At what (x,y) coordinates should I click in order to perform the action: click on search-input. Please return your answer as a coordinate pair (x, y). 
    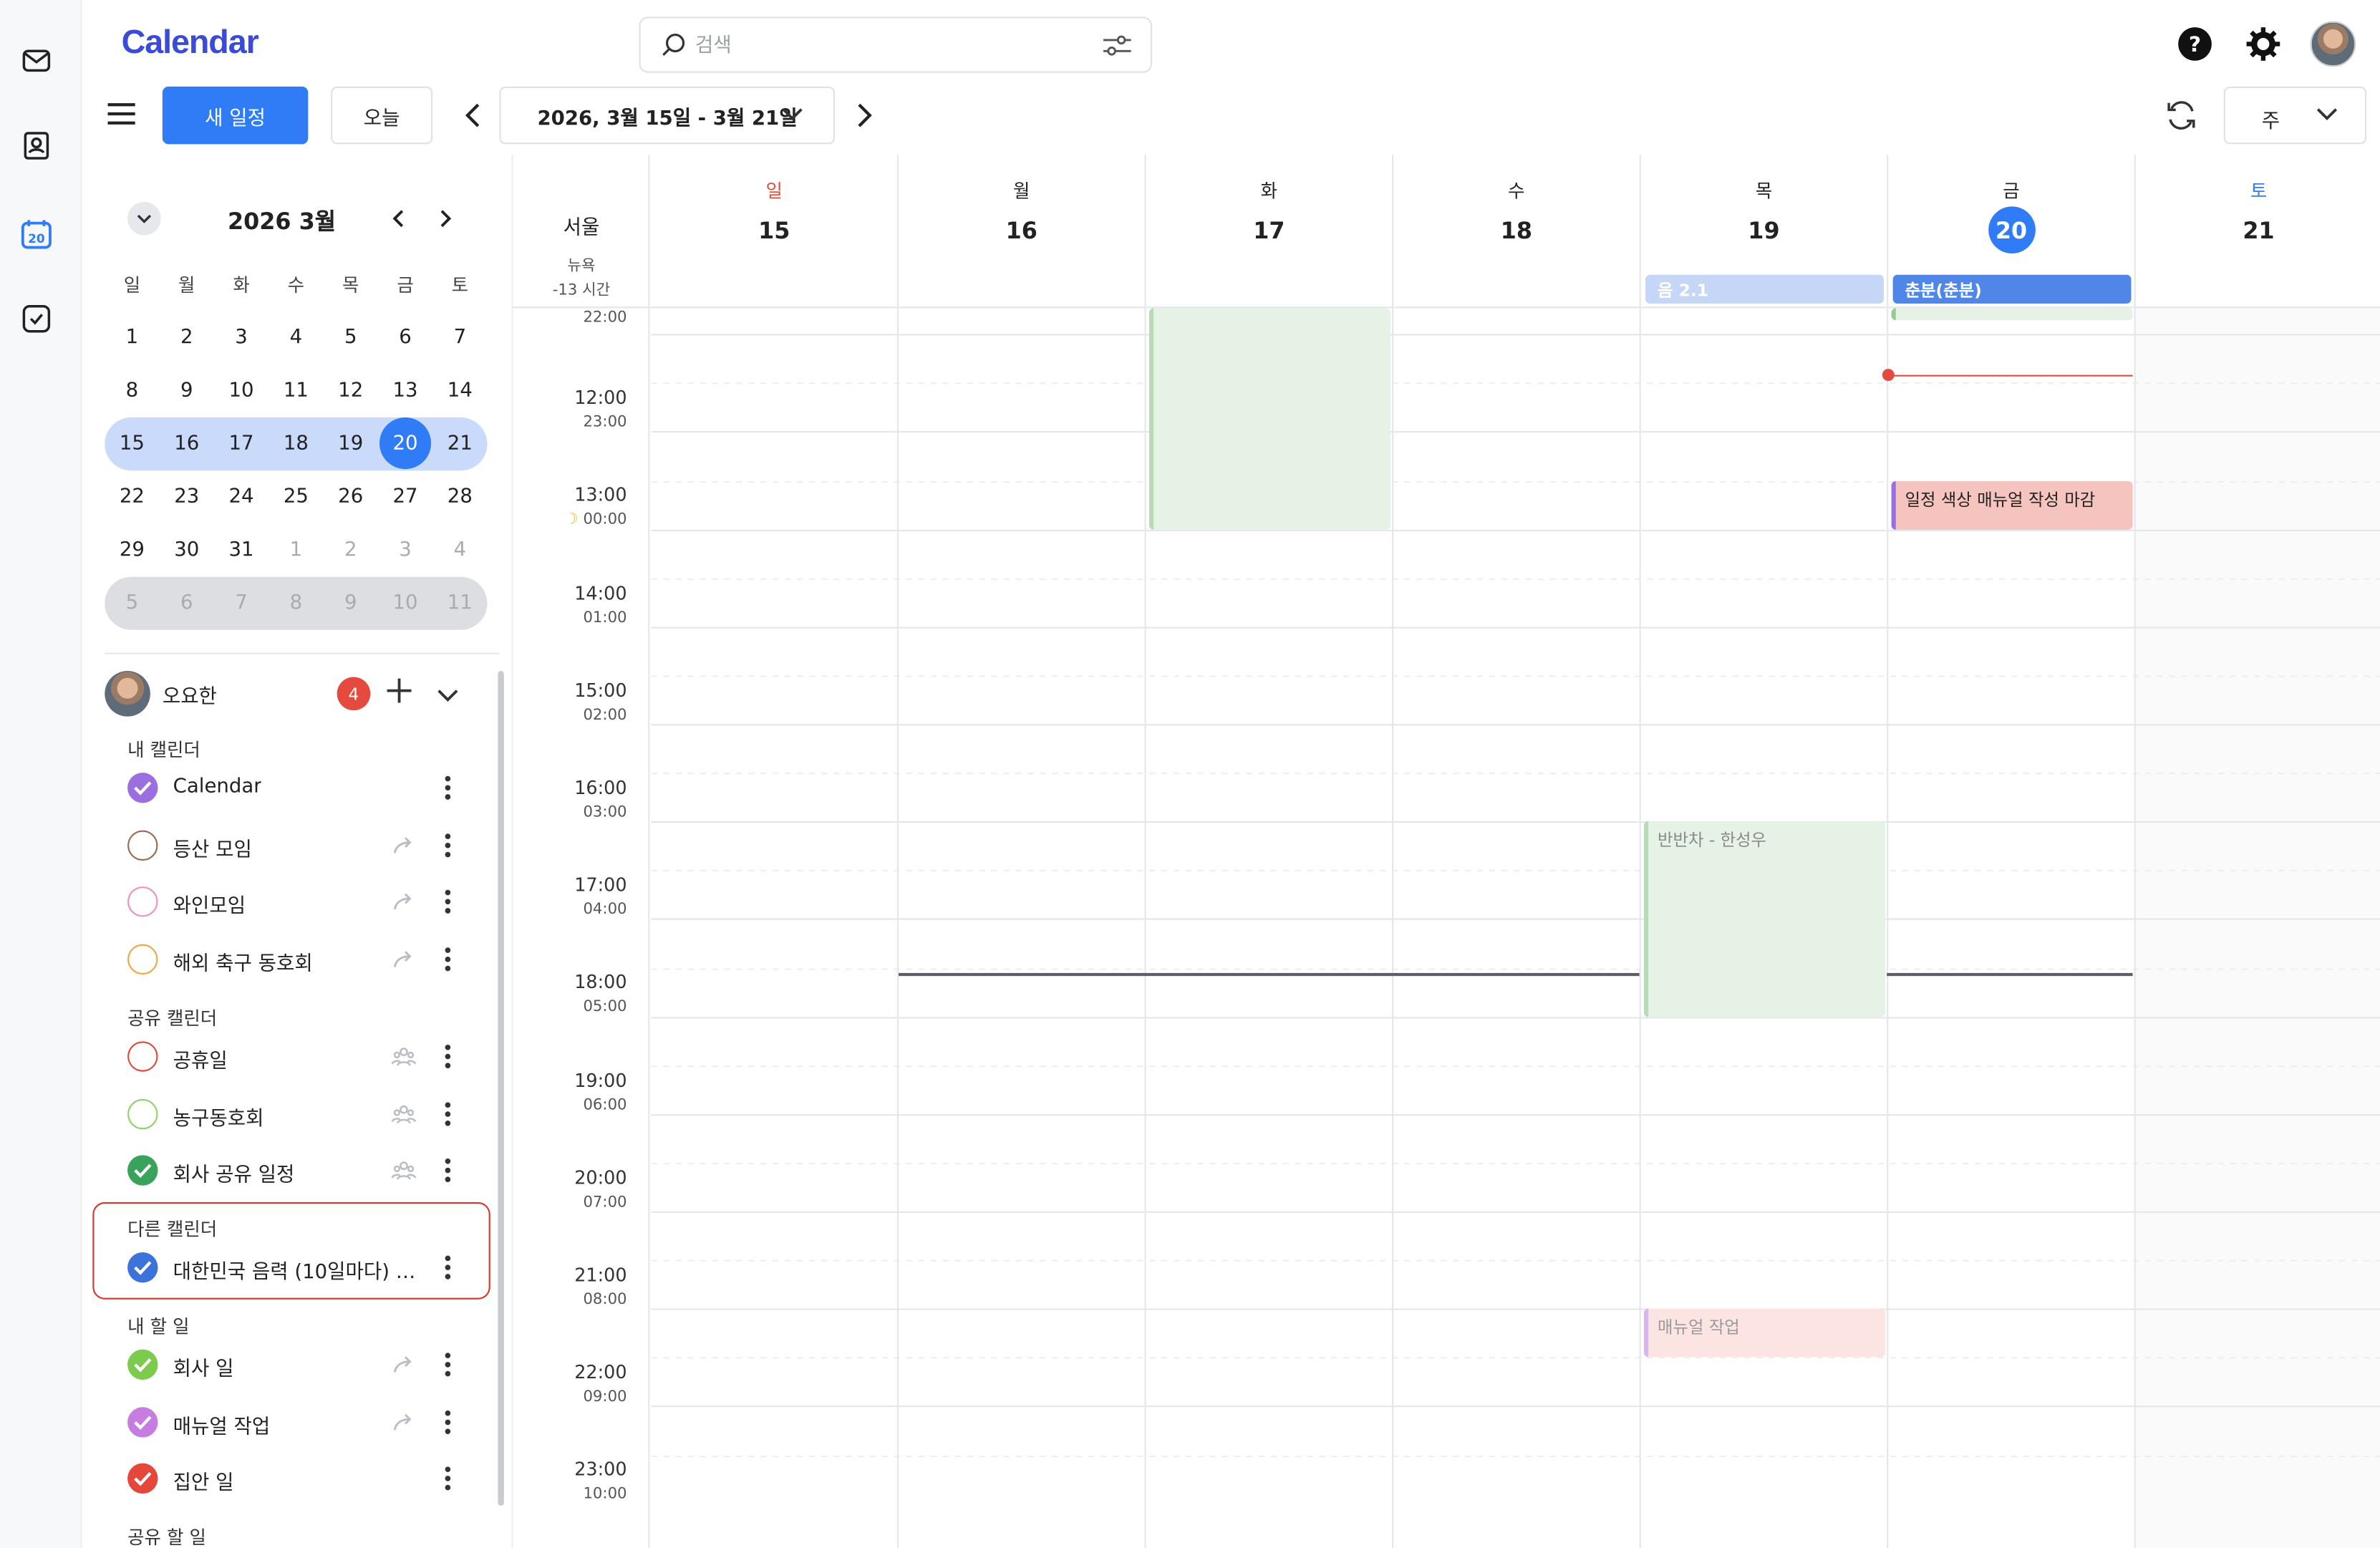
    Looking at the image, I should click on (892, 45).